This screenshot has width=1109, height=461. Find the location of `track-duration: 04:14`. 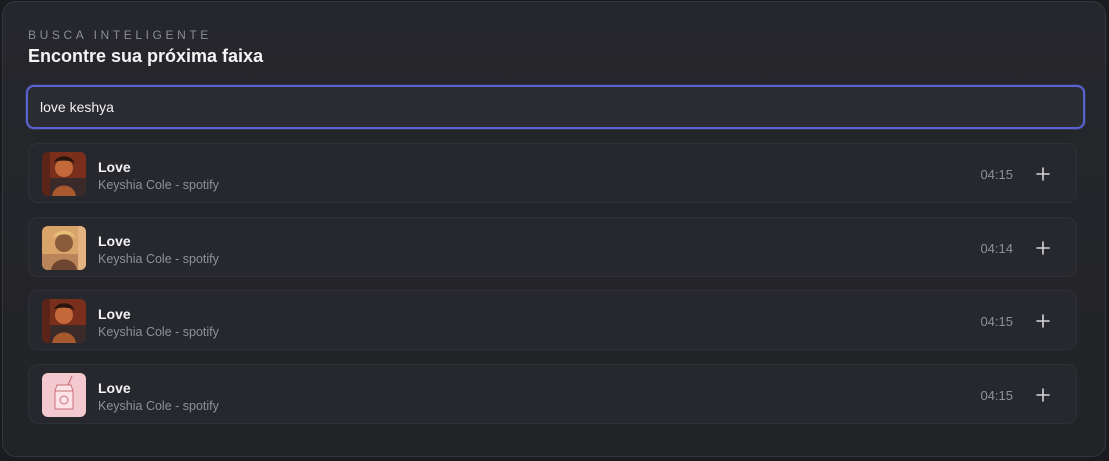

track-duration: 04:14 is located at coordinates (996, 248).